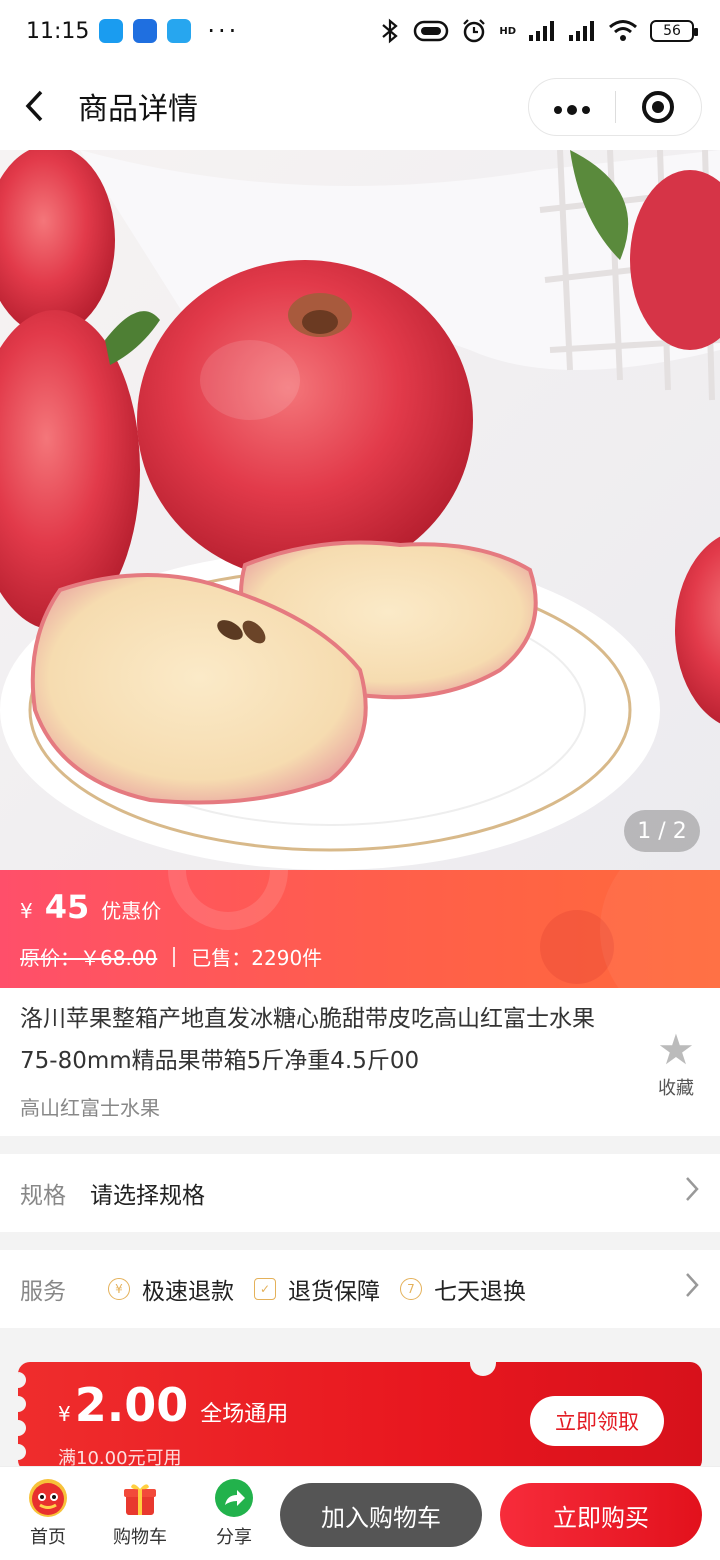 The width and height of the screenshot is (720, 1560). What do you see at coordinates (171, 956) in the screenshot?
I see `price-meta-row: 原价：￥68.00 已售：2290件` at bounding box center [171, 956].